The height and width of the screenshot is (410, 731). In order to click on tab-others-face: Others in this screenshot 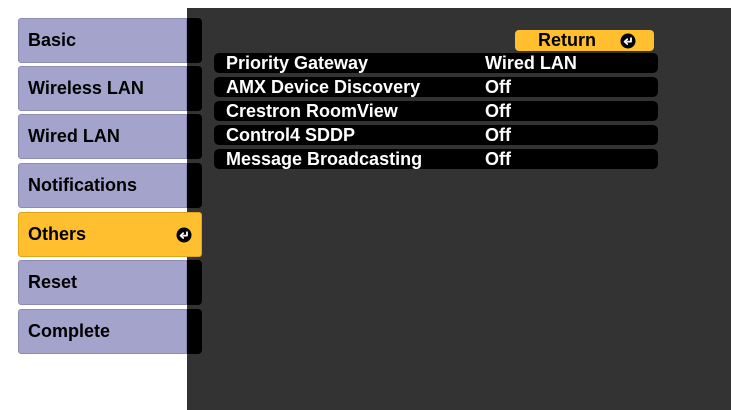, I will do `click(110, 234)`.